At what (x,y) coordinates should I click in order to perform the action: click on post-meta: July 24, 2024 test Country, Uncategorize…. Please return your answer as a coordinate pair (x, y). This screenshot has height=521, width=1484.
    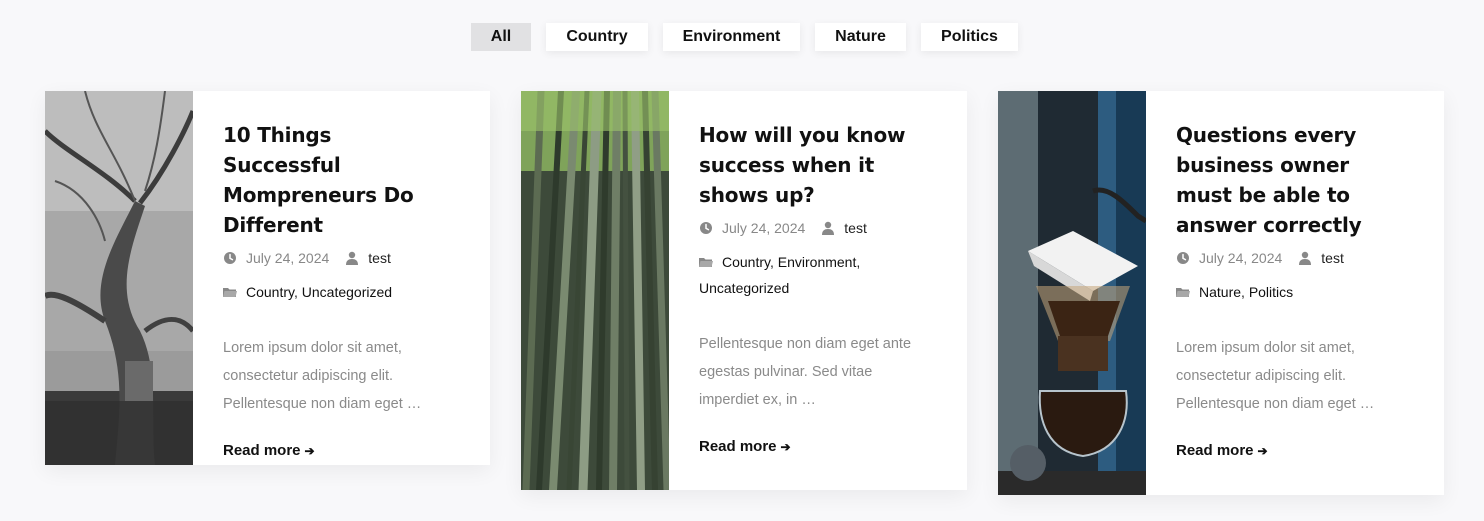
    Looking at the image, I should click on (335, 277).